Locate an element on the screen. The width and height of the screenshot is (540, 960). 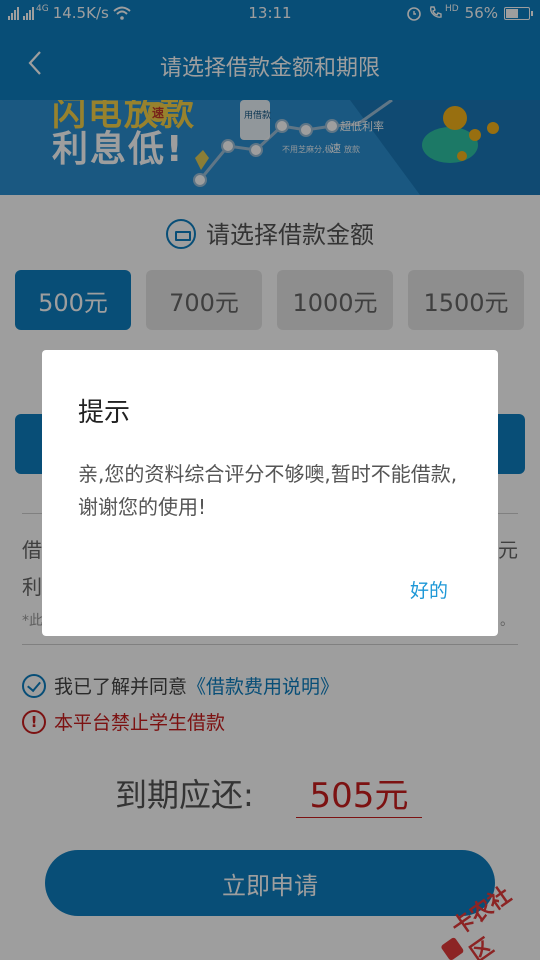
dialog-title: 提示 is located at coordinates (104, 413).